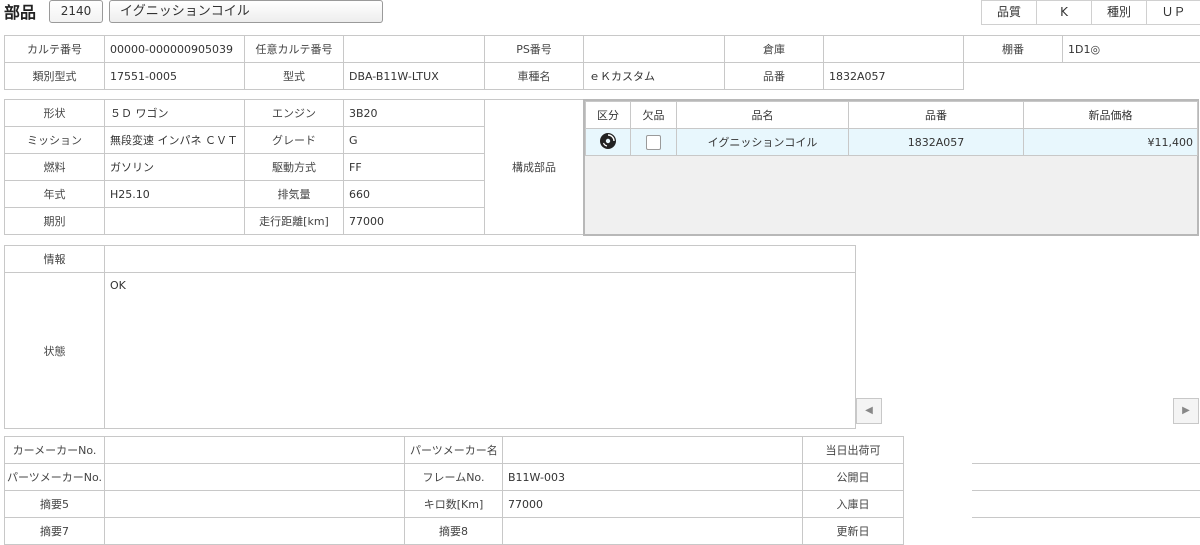  What do you see at coordinates (1086, 517) in the screenshot?
I see `arrival-date-value` at bounding box center [1086, 517].